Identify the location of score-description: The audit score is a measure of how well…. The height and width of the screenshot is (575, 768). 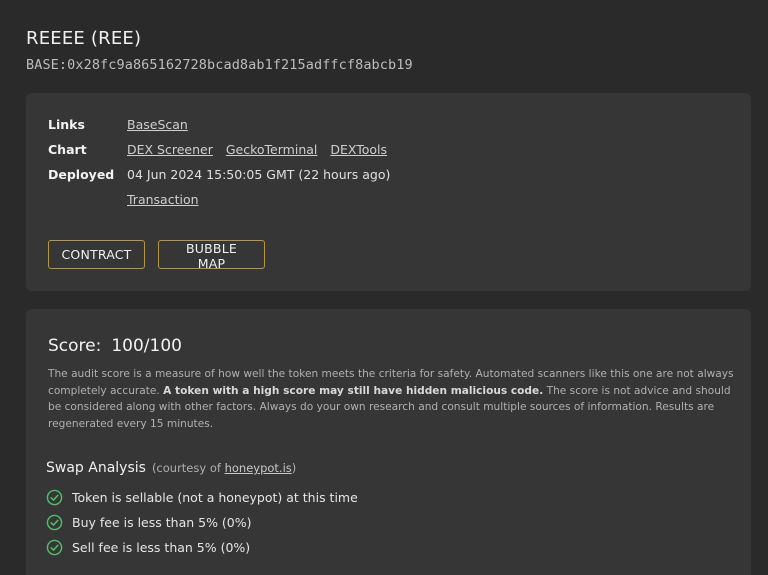
(393, 399).